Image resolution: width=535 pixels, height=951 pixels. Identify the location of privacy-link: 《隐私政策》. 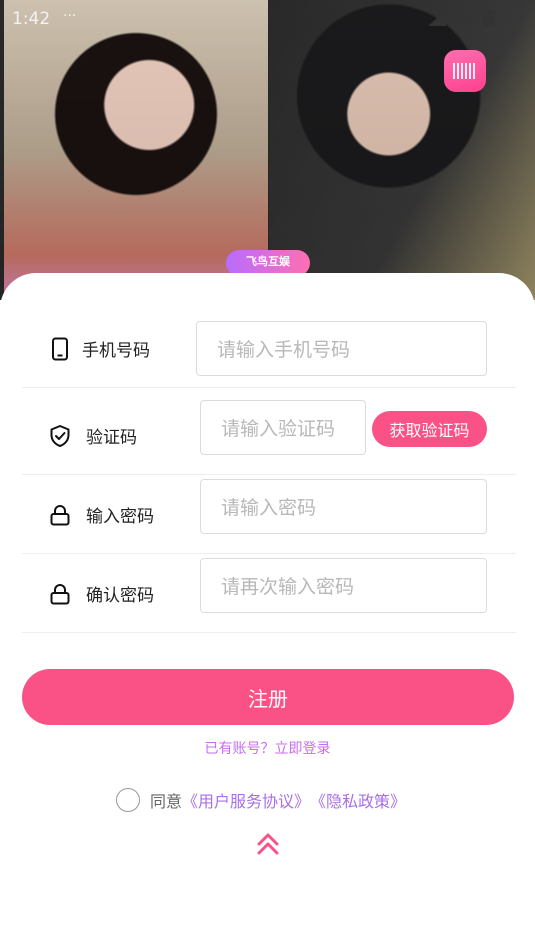
(358, 800).